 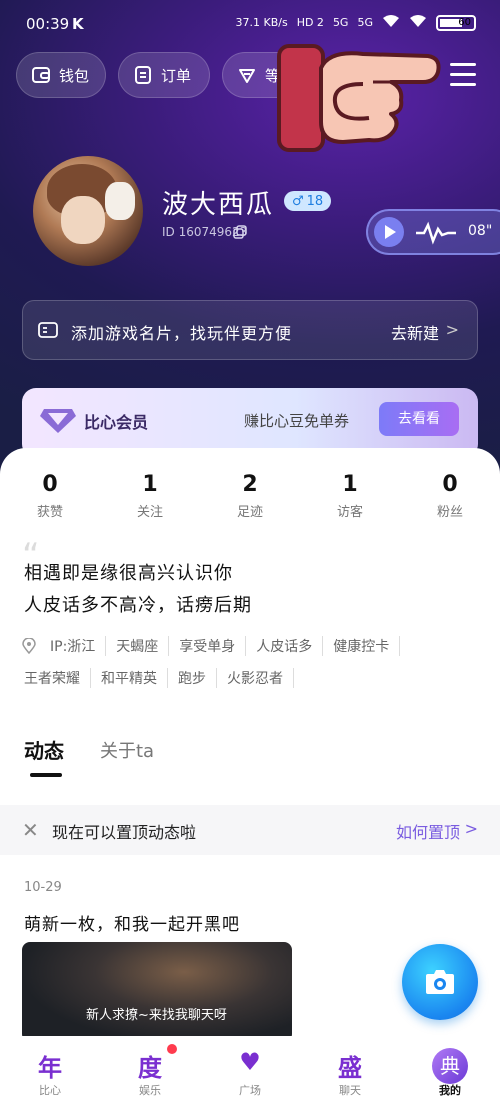 I want to click on tag-item: 人皮话多, so click(x=285, y=646).